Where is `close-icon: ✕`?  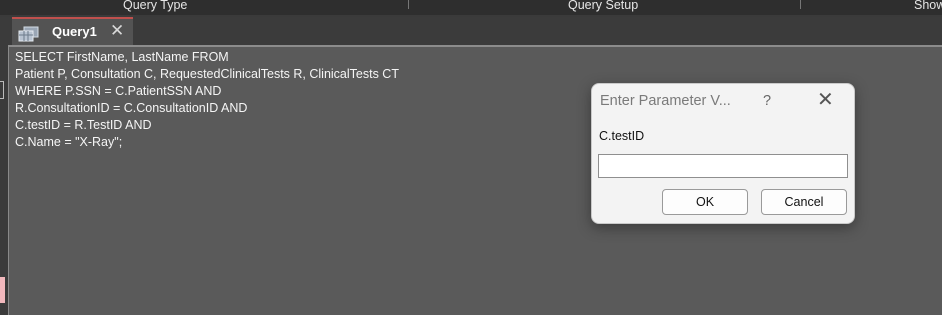
close-icon: ✕ is located at coordinates (117, 30).